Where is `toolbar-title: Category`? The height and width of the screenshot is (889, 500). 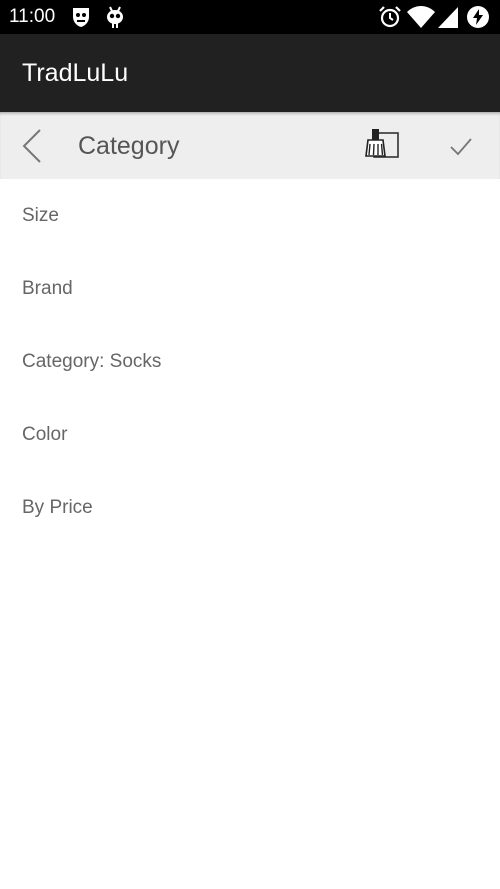 toolbar-title: Category is located at coordinates (129, 146).